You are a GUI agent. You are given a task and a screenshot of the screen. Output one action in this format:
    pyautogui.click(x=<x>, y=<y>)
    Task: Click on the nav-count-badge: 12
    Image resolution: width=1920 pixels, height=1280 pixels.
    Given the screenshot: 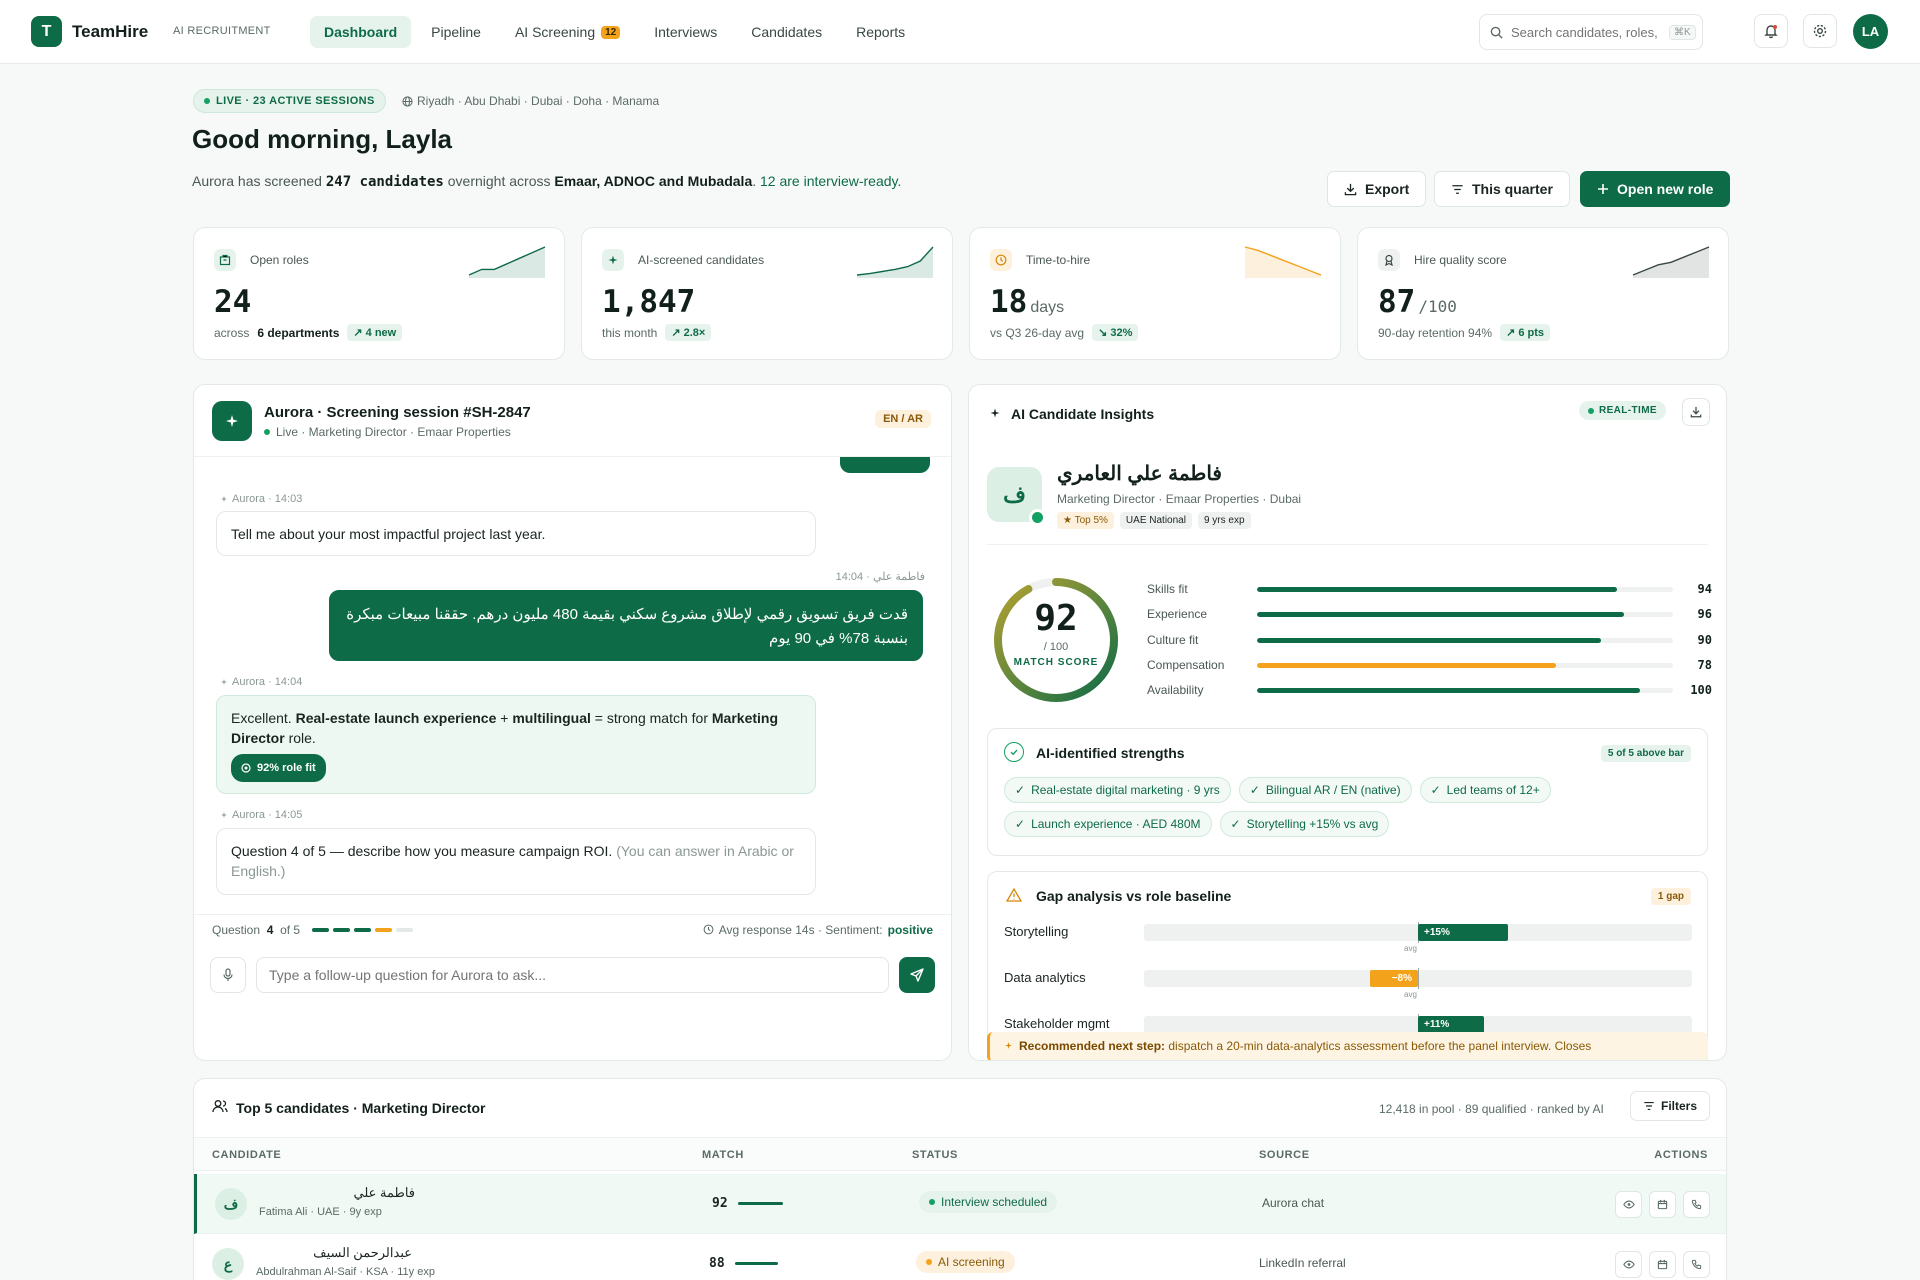 What is the action you would take?
    pyautogui.click(x=611, y=32)
    